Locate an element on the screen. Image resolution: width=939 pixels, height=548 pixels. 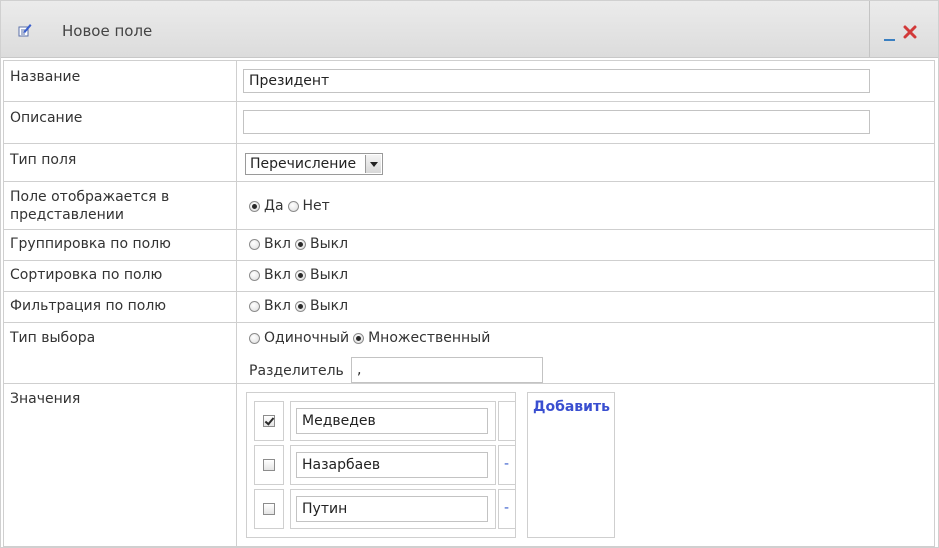
visible-in-view-label: Поле отображается в представлении is located at coordinates (120, 205).